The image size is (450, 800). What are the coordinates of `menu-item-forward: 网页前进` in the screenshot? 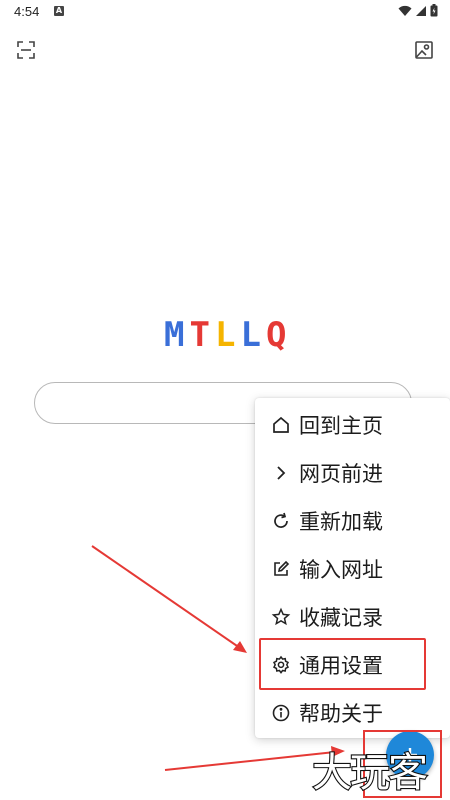 It's located at (352, 473).